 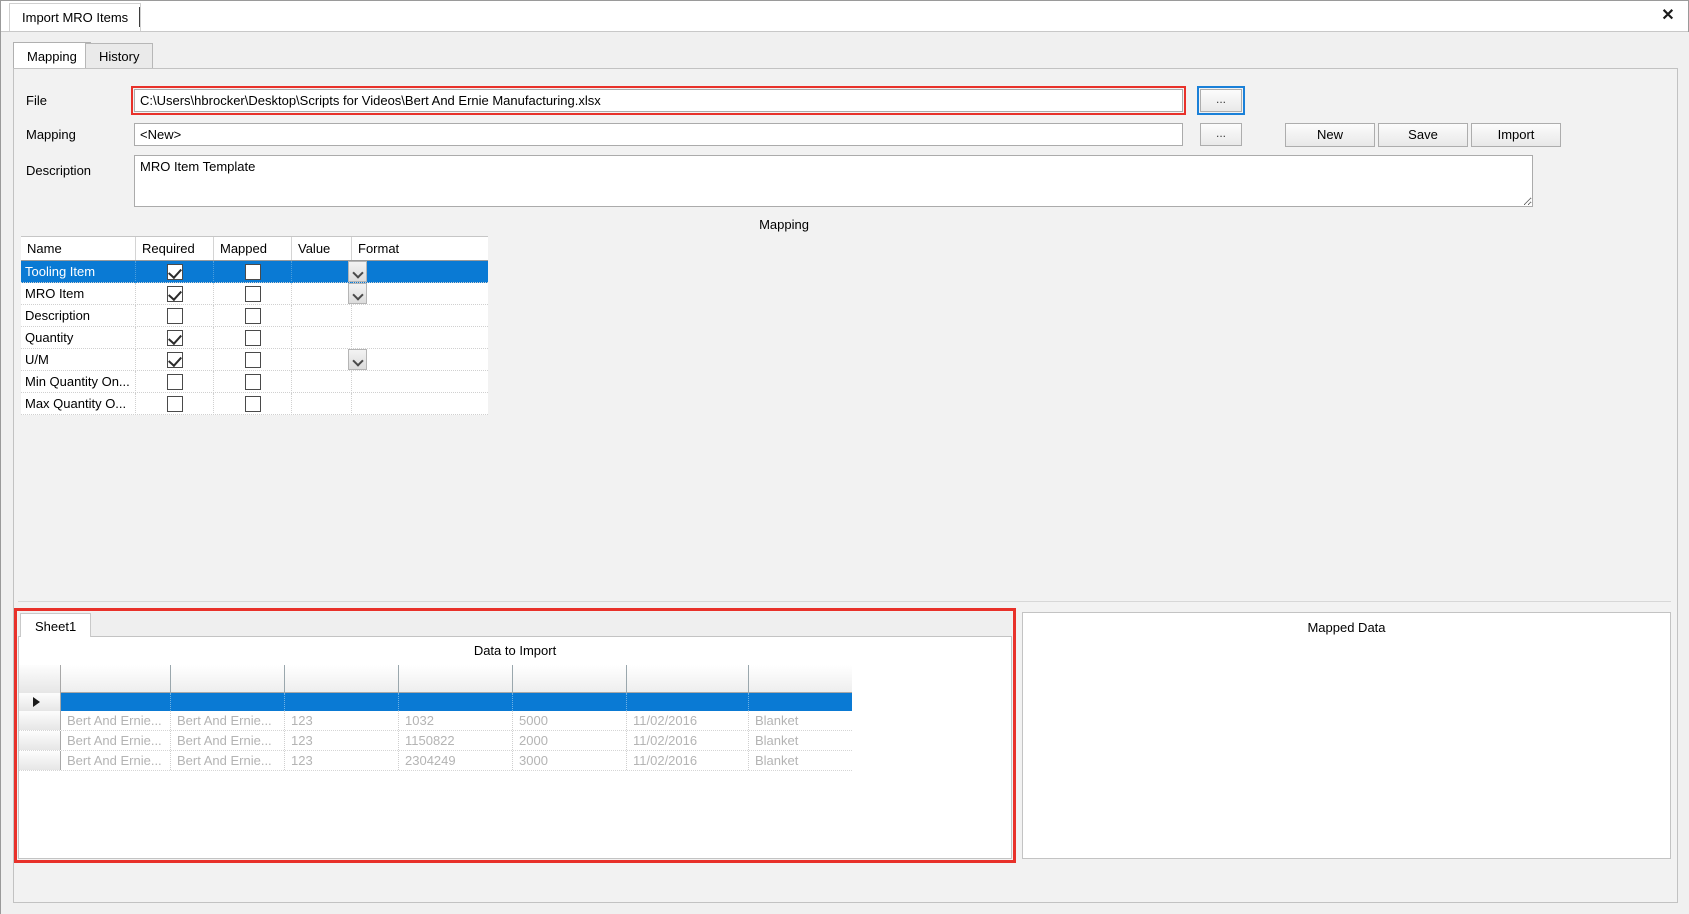 I want to click on save-button: Save, so click(x=1423, y=135).